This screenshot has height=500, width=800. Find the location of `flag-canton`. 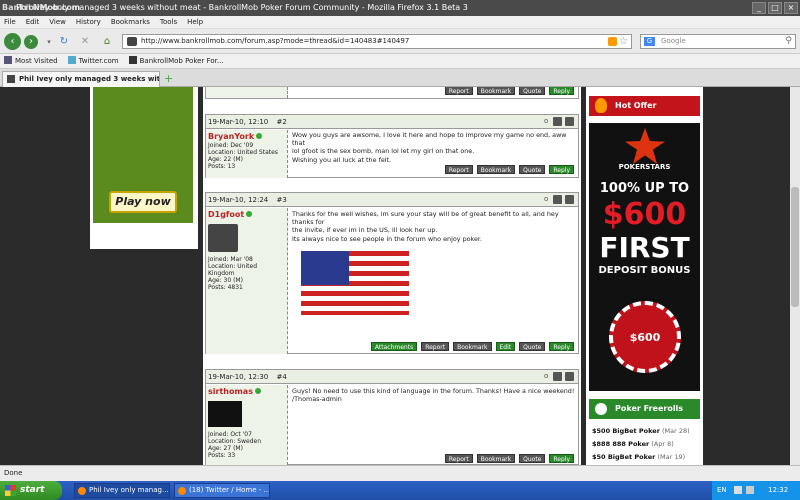

flag-canton is located at coordinates (325, 268).